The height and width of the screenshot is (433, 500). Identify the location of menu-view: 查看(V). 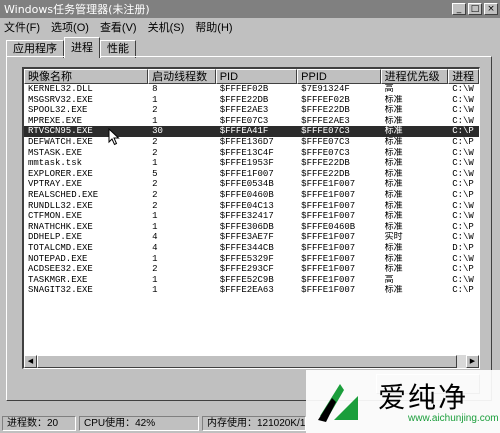
(118, 27).